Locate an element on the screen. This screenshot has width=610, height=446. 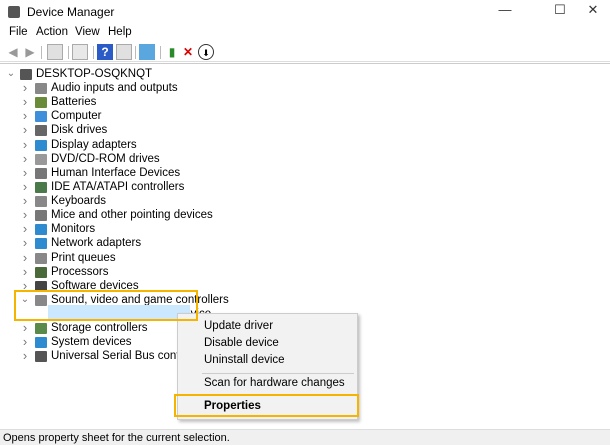
tree-item-label: IDE ATA/ATAPI controllers is located at coordinates (118, 186).